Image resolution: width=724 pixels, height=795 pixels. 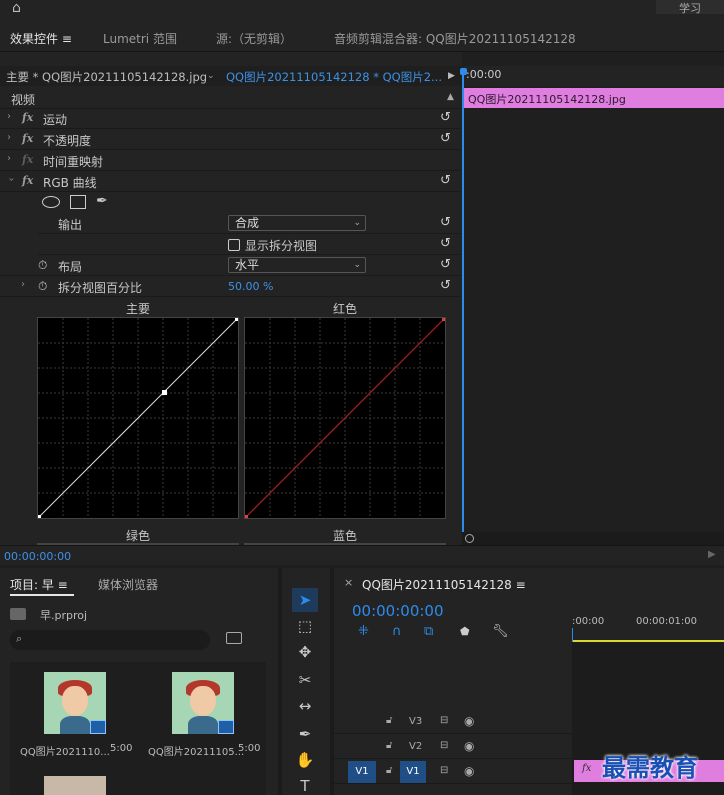 What do you see at coordinates (305, 734) in the screenshot?
I see `pen-tool-icon: ✒` at bounding box center [305, 734].